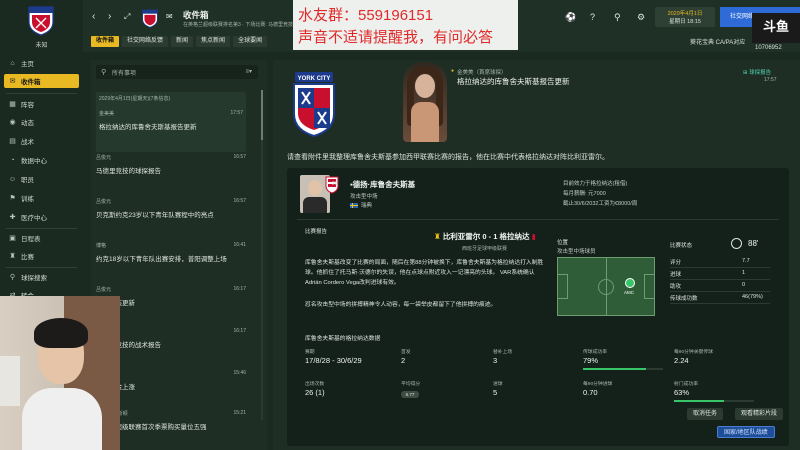 The width and height of the screenshot is (800, 450). What do you see at coordinates (239, 201) in the screenshot?
I see `message-time: 16:57` at bounding box center [239, 201].